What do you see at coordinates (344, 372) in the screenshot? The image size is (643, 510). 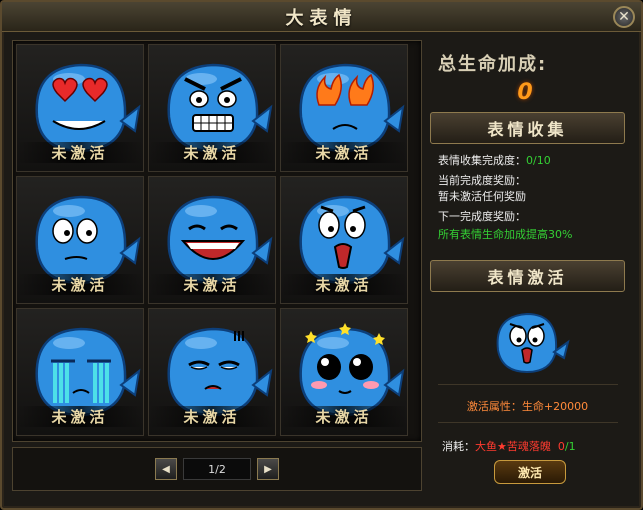 I see `emoji-card-dizzy: 未激活` at bounding box center [344, 372].